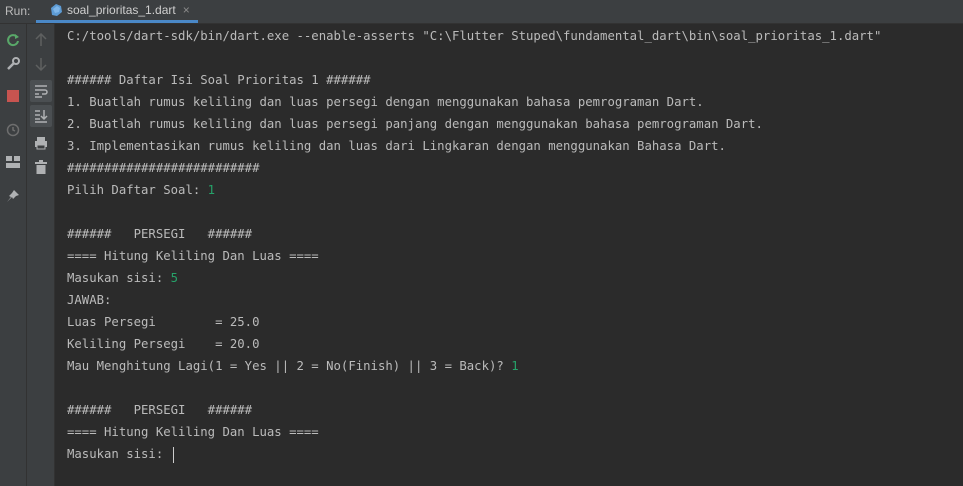  I want to click on run-actions-toolbar, so click(13, 255).